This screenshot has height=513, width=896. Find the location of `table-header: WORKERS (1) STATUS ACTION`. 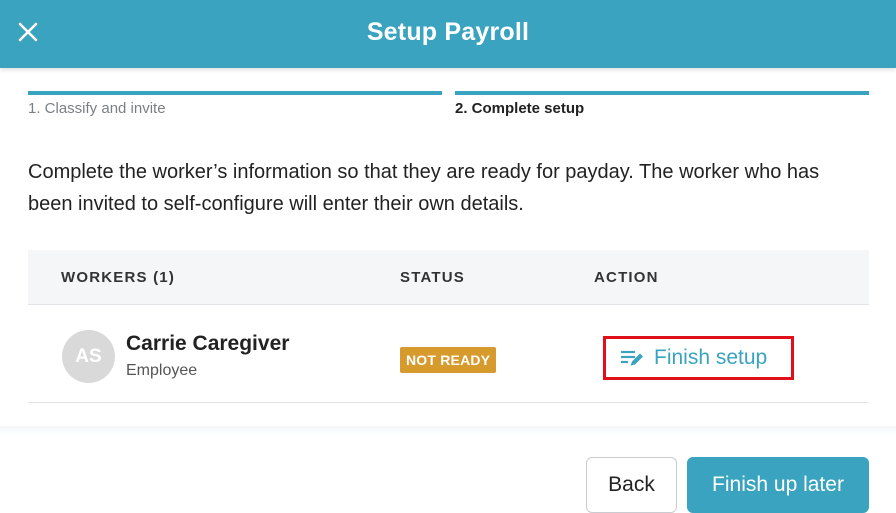

table-header: WORKERS (1) STATUS ACTION is located at coordinates (448, 277).